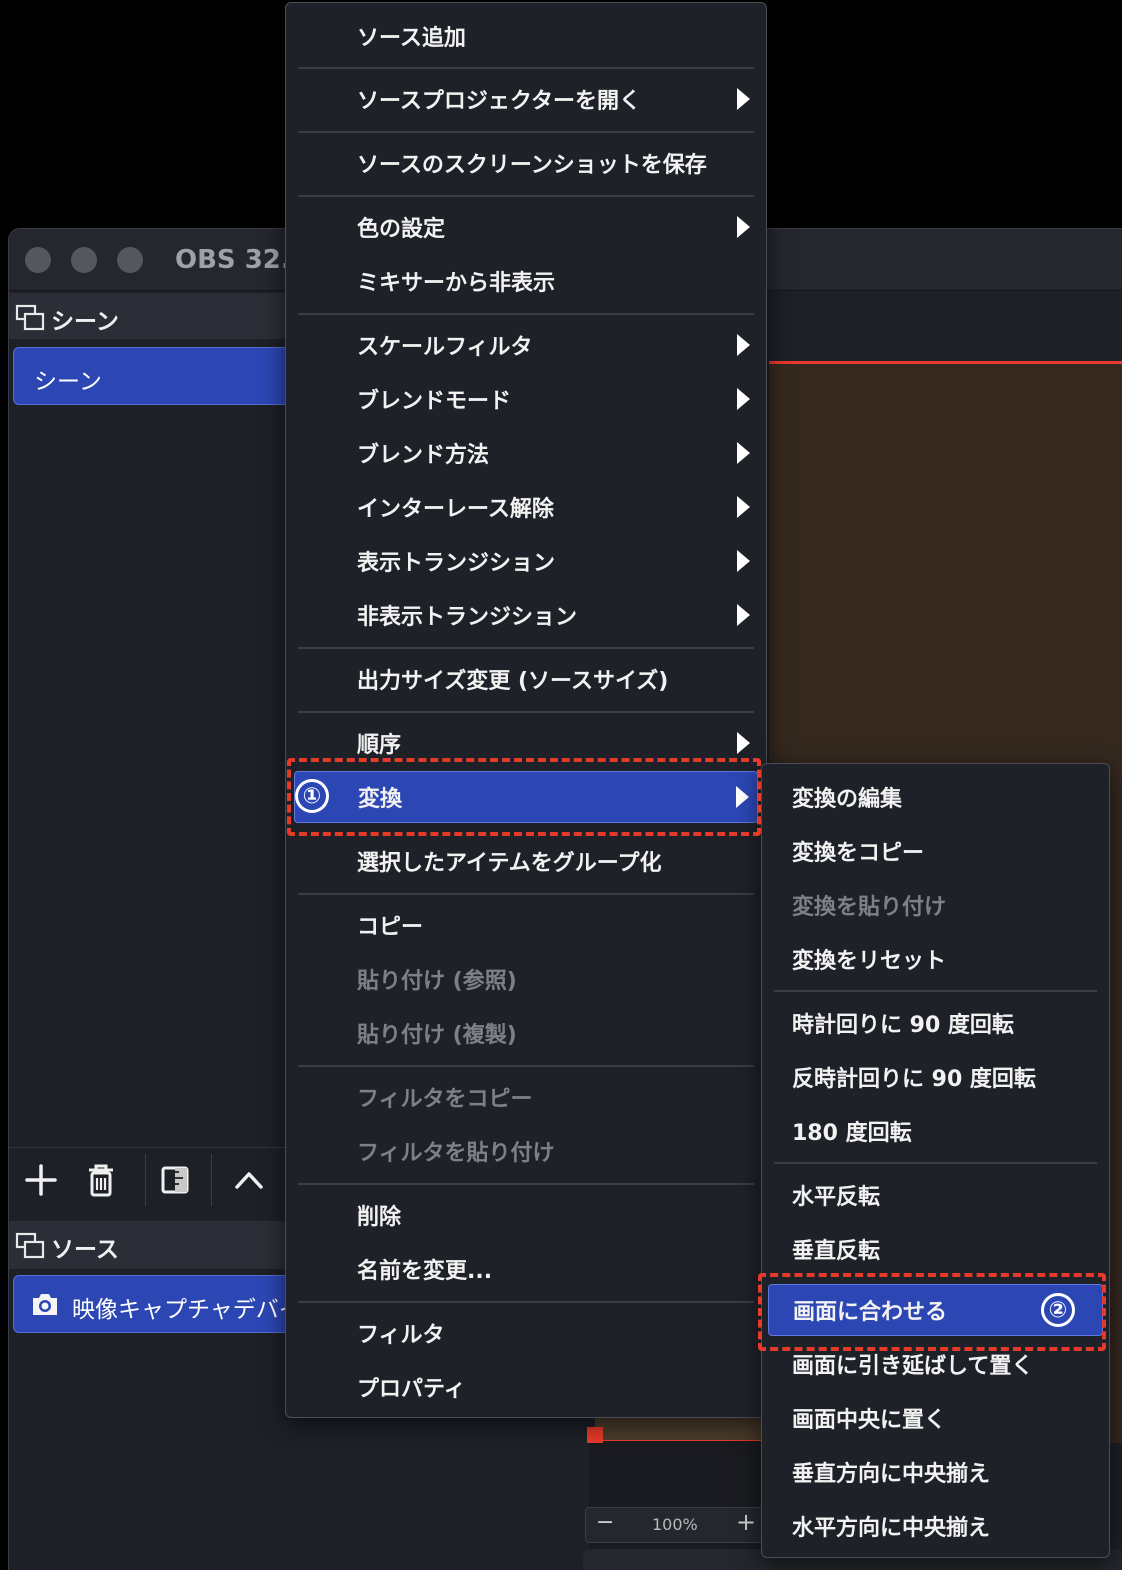 This screenshot has height=1570, width=1122. I want to click on add-icon, so click(41, 1180).